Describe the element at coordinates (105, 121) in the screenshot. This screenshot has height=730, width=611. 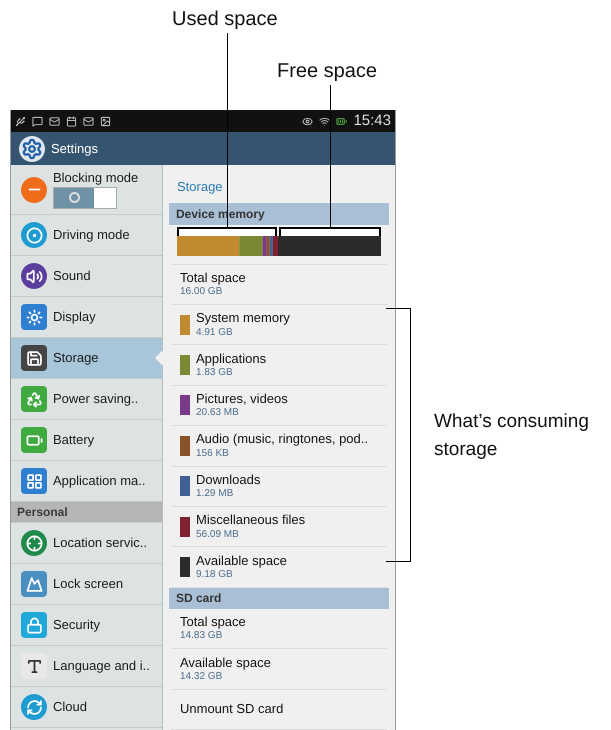
I see `image-icon` at that location.